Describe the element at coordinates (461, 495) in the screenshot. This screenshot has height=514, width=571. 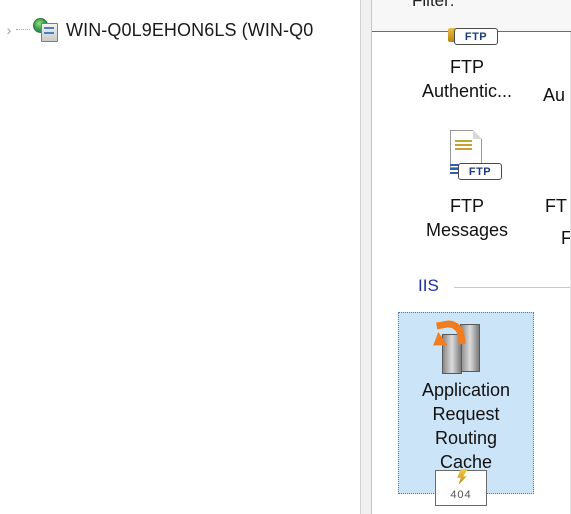
I see `error-code-text: 404` at that location.